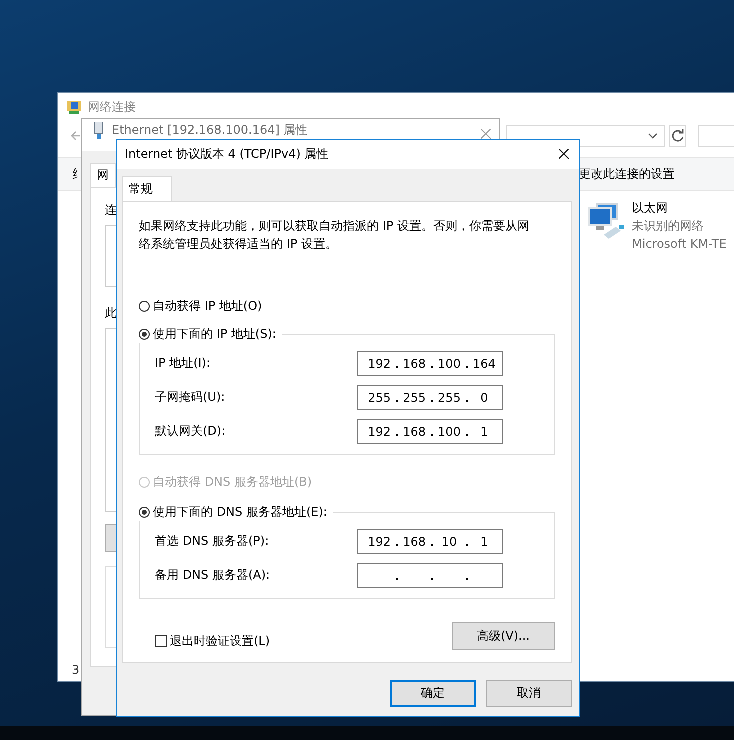  What do you see at coordinates (627, 174) in the screenshot?
I see `change-settings-button: 更改此连接的设置` at bounding box center [627, 174].